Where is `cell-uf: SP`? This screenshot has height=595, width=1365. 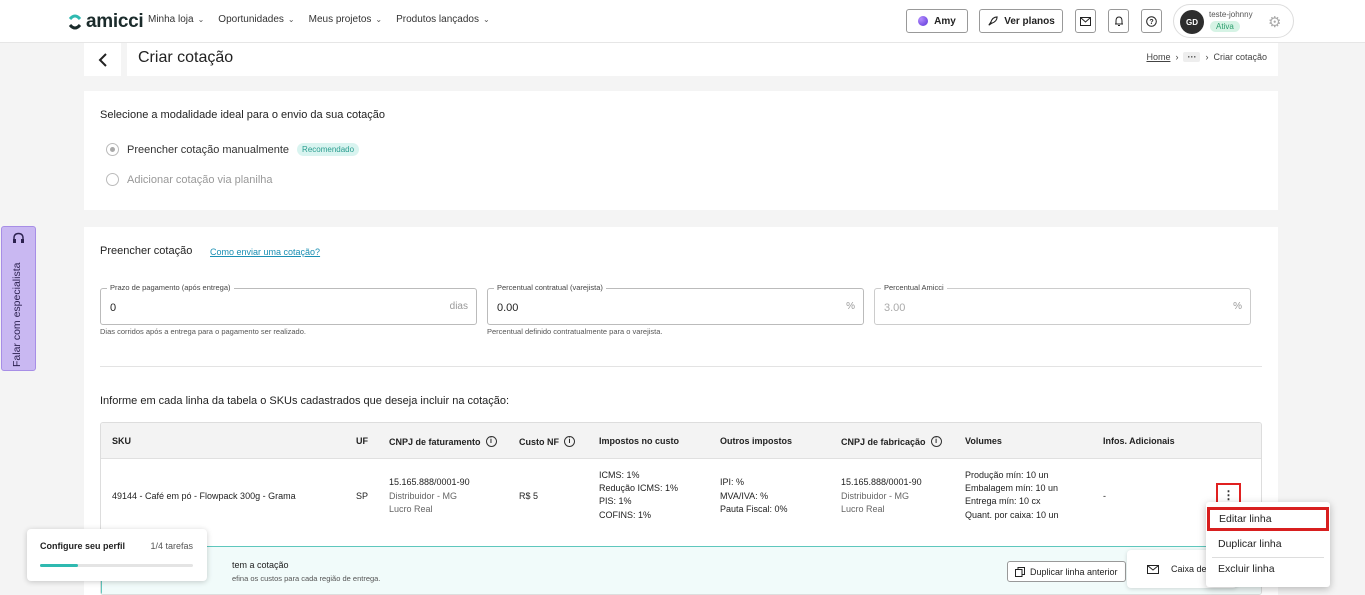 cell-uf: SP is located at coordinates (362, 496).